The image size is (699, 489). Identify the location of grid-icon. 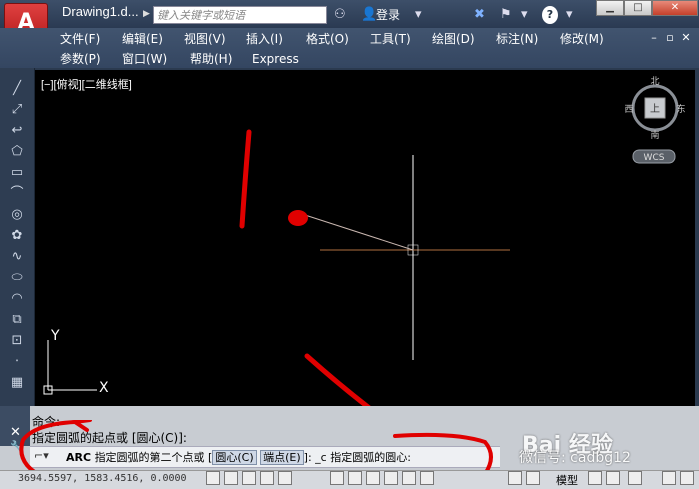
(231, 478).